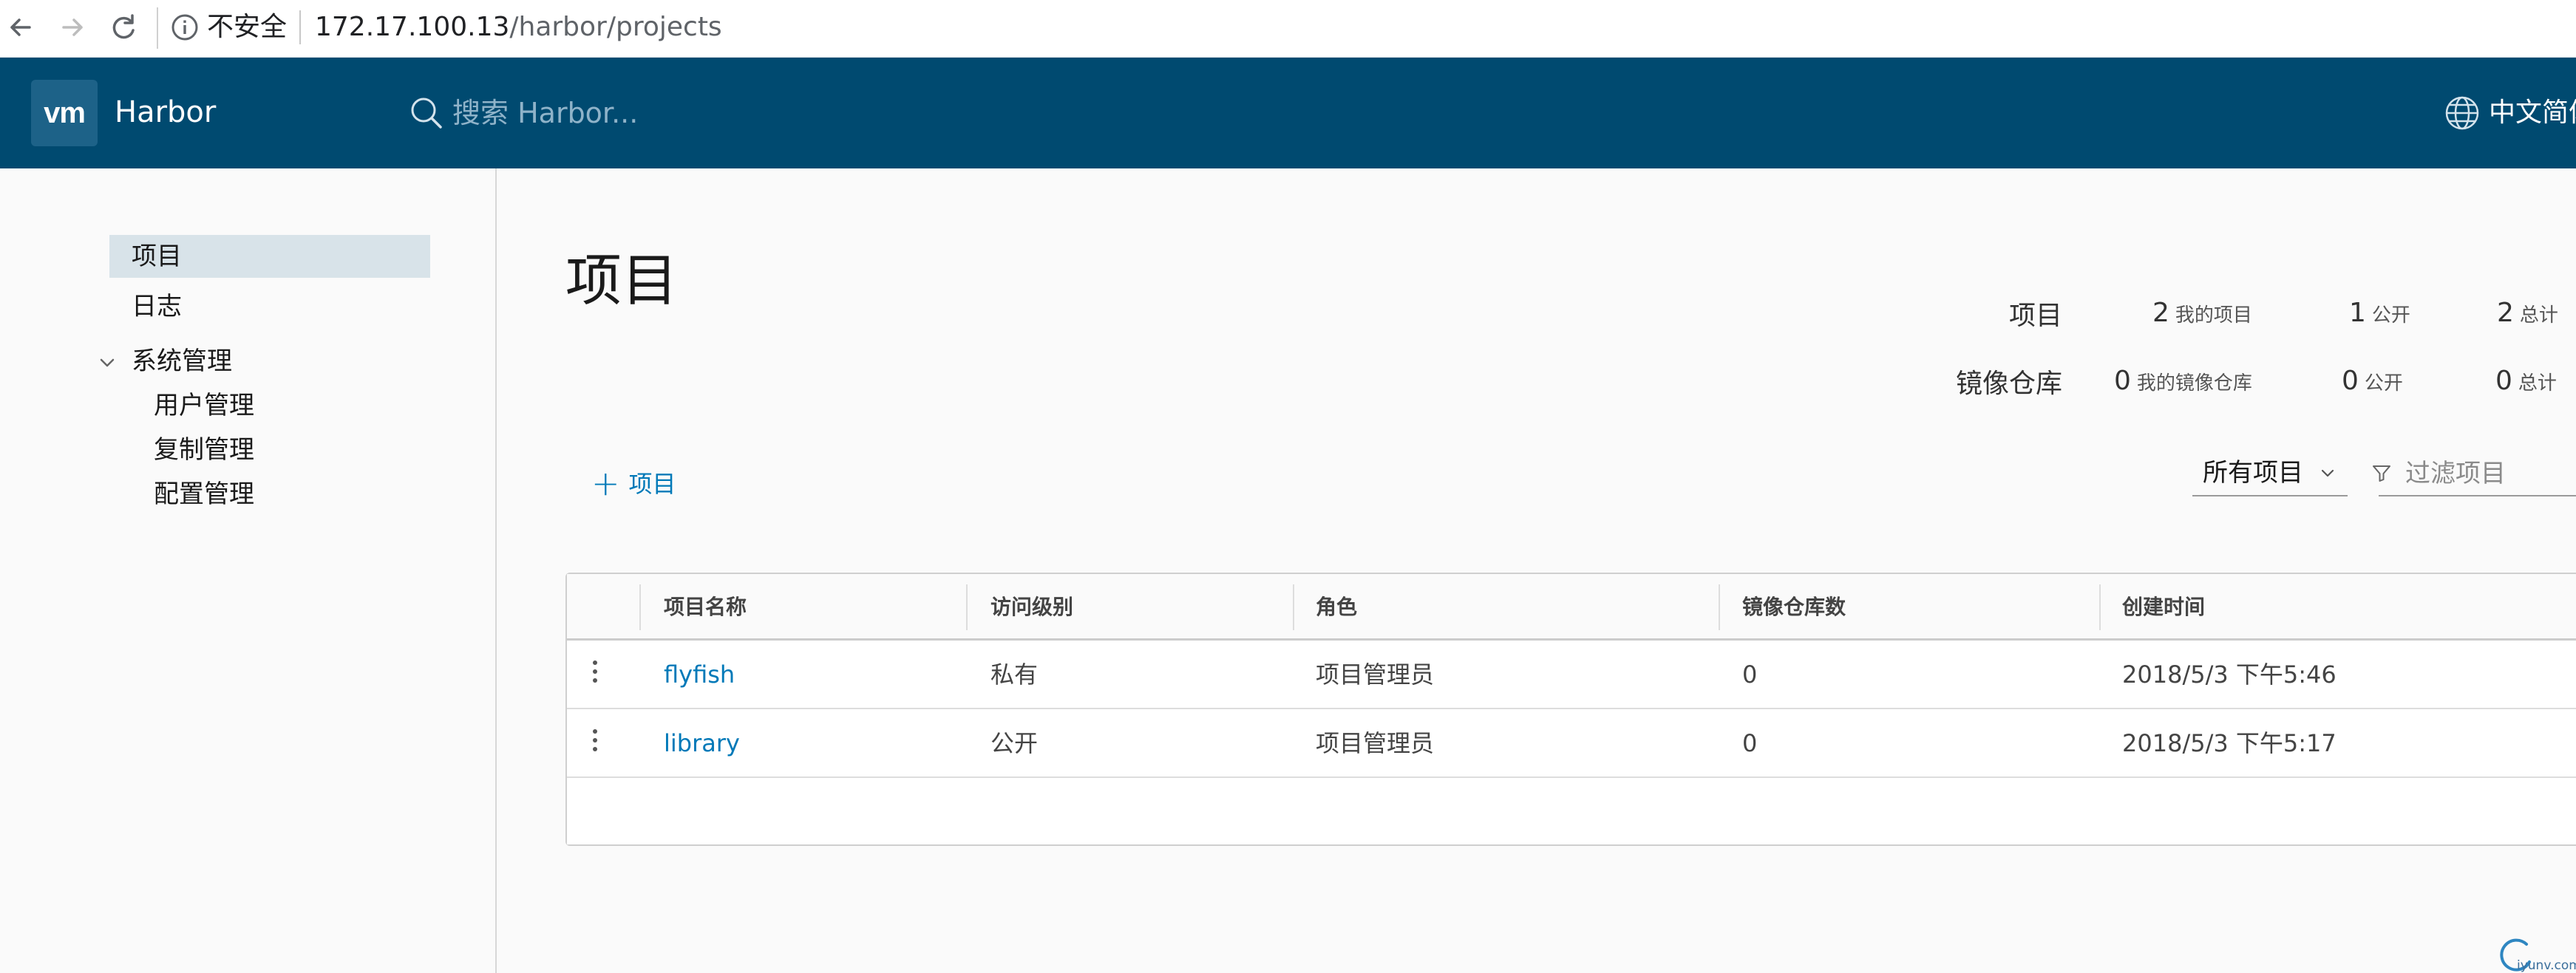  Describe the element at coordinates (2253, 473) in the screenshot. I see `filter-select-value: 所有项目` at that location.